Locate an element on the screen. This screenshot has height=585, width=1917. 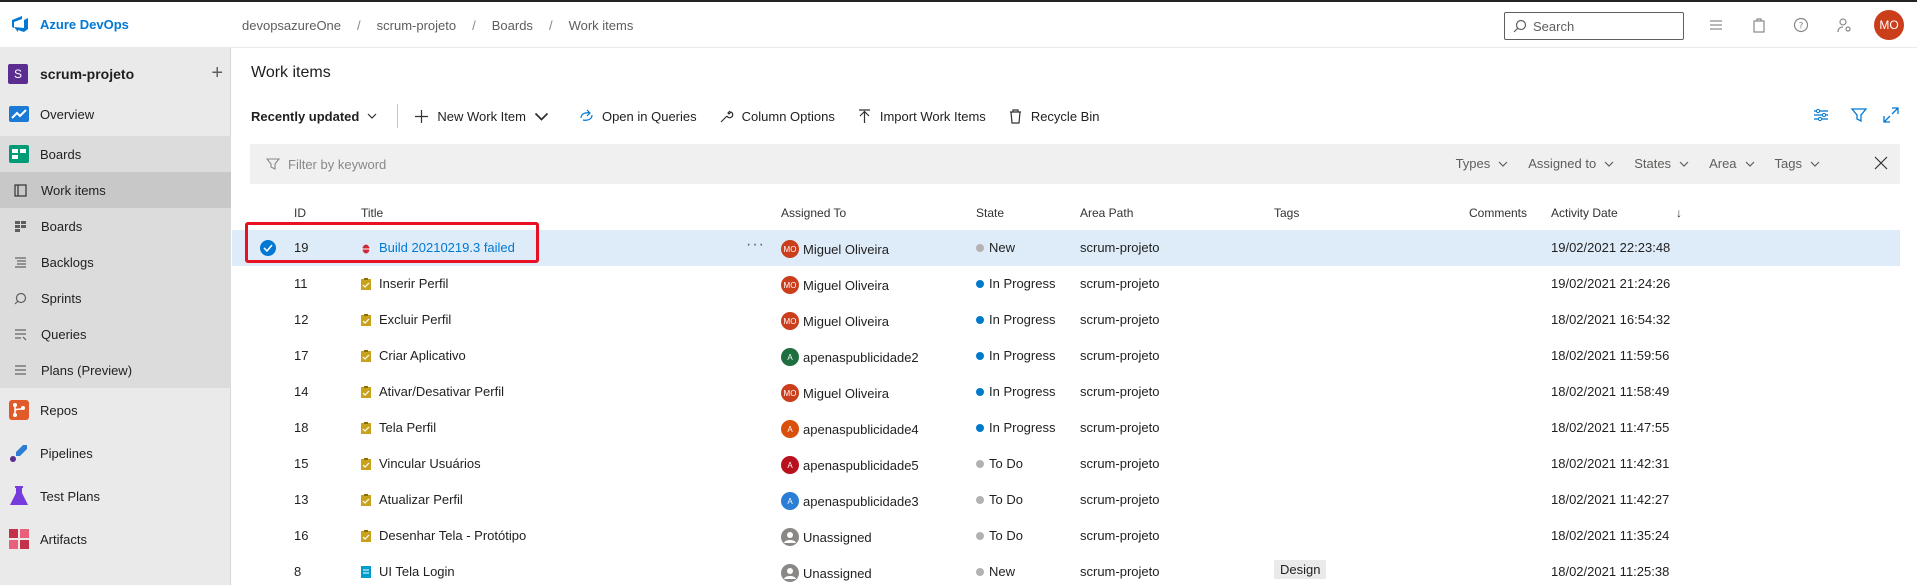
column-header-state: State is located at coordinates (990, 213).